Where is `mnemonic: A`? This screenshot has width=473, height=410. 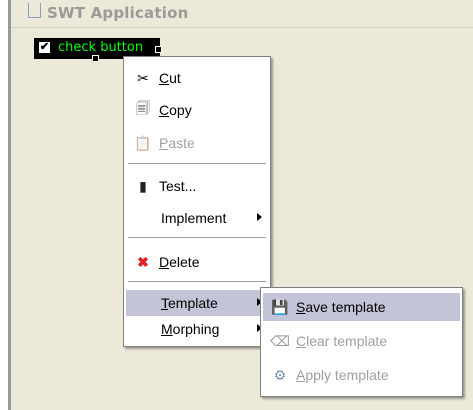 mnemonic: A is located at coordinates (301, 375).